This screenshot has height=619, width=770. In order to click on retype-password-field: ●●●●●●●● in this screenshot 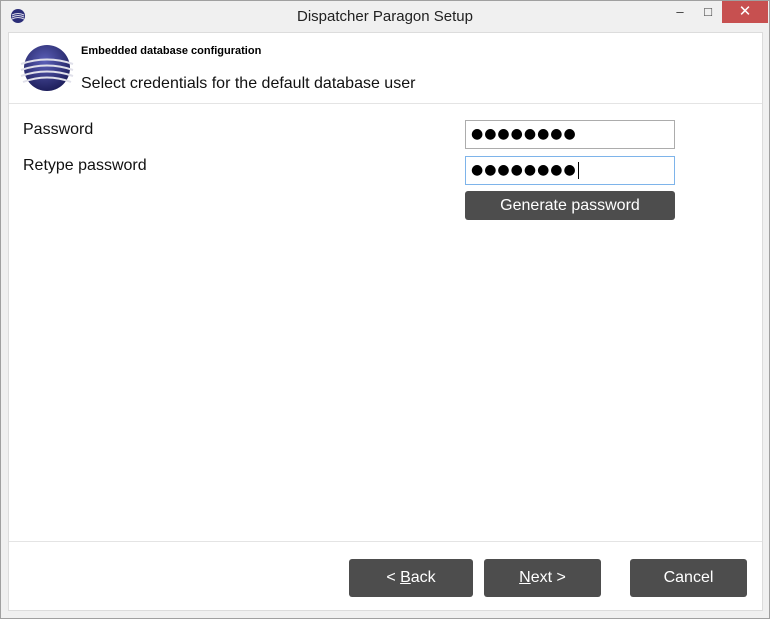, I will do `click(570, 170)`.